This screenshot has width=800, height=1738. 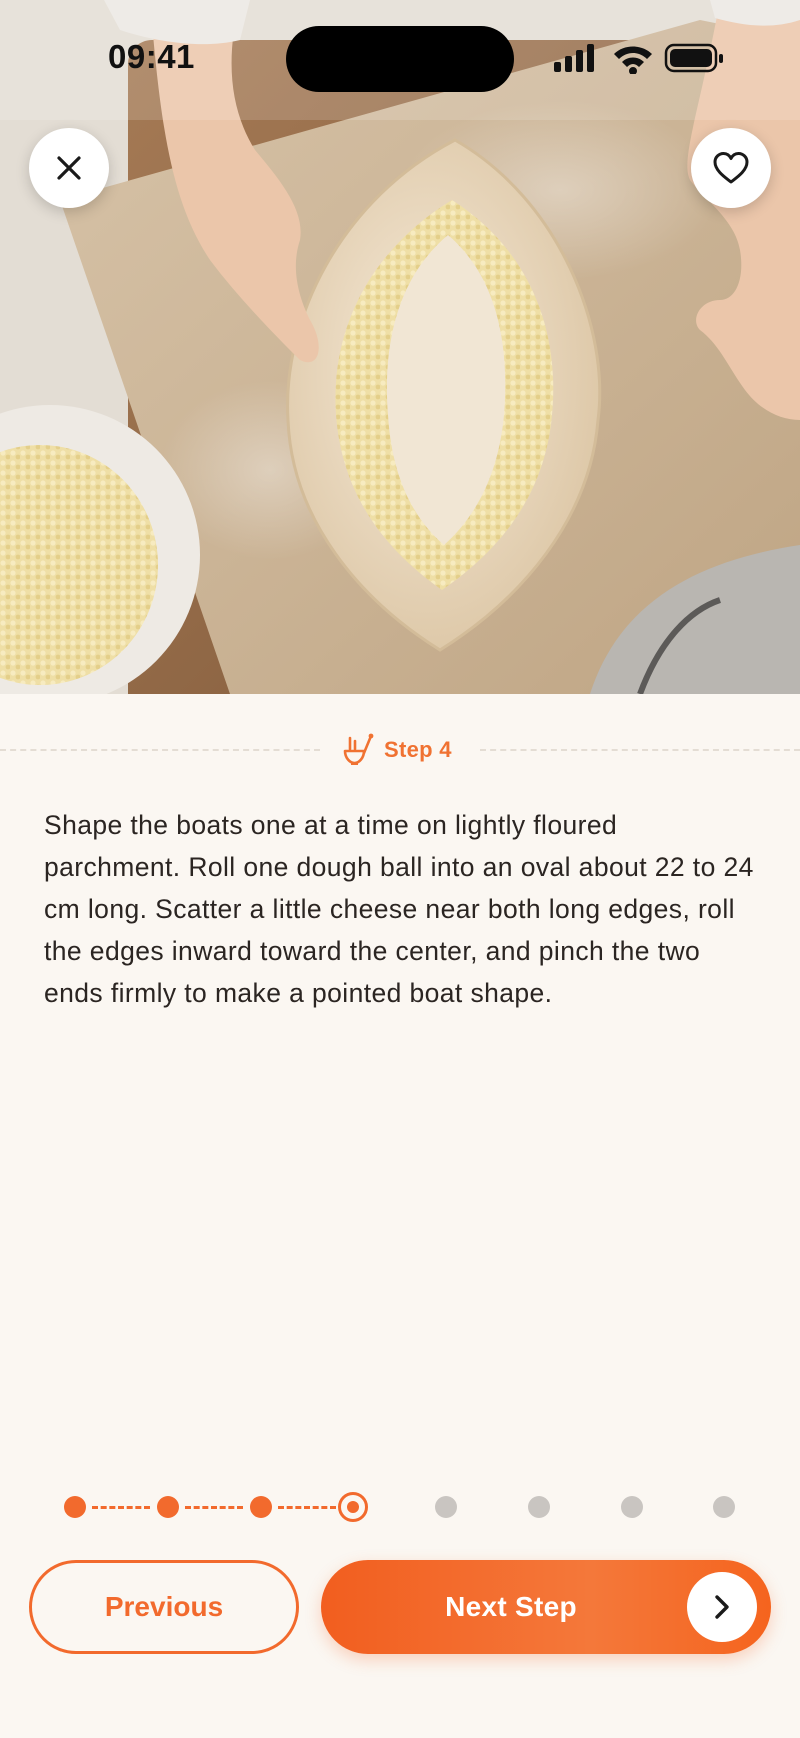 What do you see at coordinates (574, 58) in the screenshot?
I see `cellular-signal-icon` at bounding box center [574, 58].